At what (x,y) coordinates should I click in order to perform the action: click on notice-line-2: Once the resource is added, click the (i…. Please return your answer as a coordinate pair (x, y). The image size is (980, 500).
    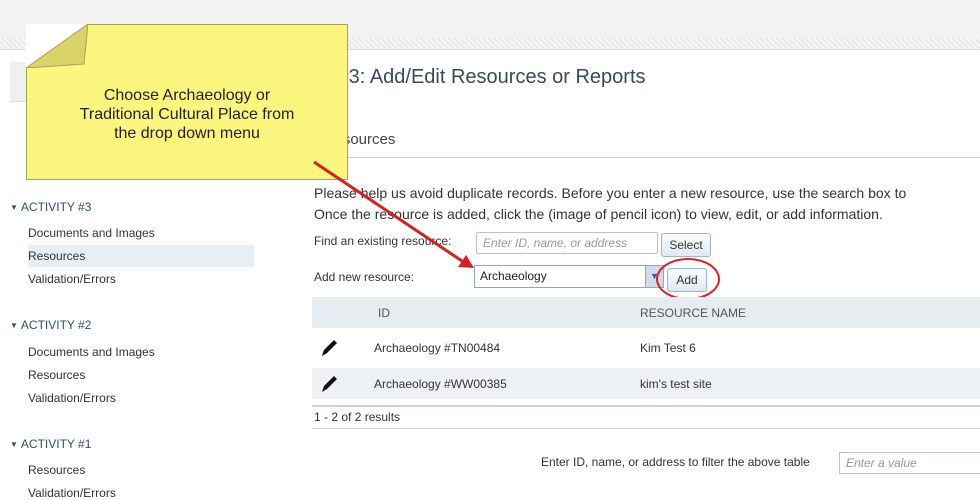
    Looking at the image, I should click on (598, 214).